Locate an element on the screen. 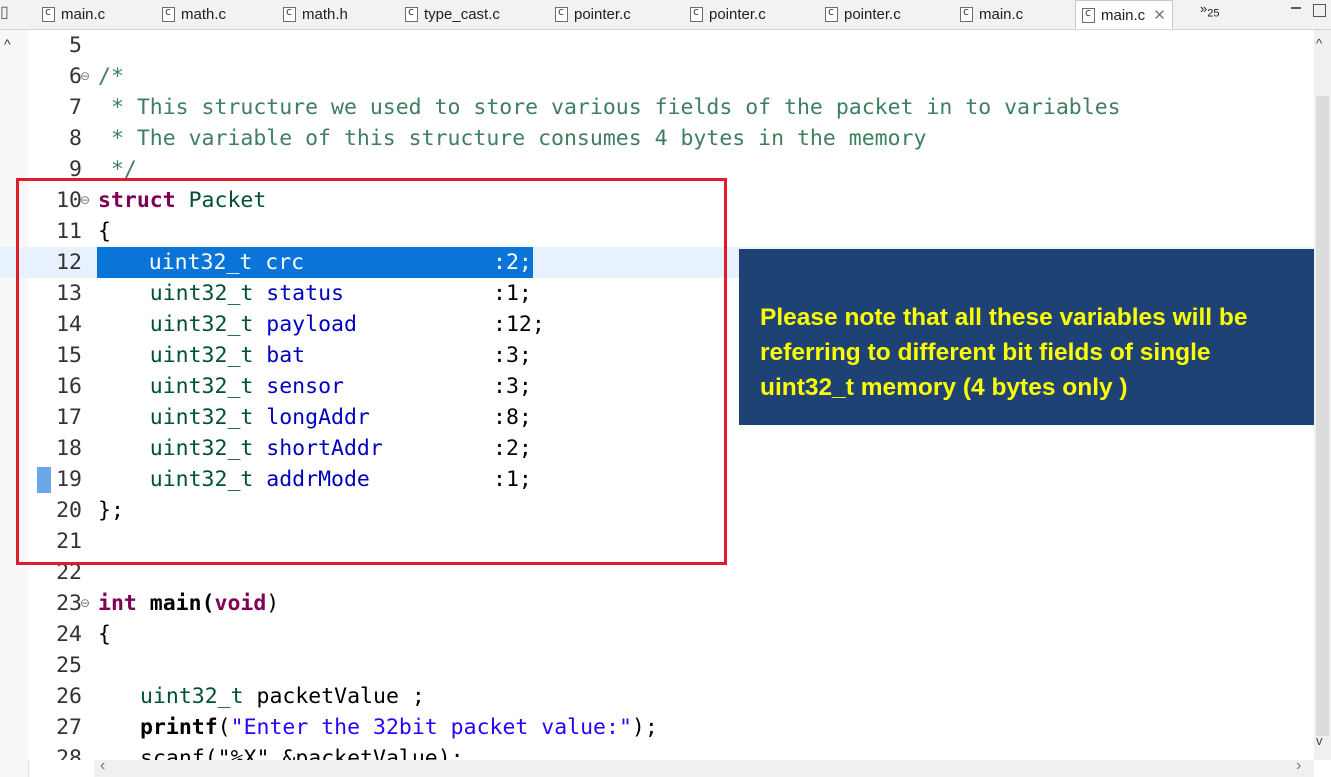 The height and width of the screenshot is (777, 1331). field-name: longAddr is located at coordinates (318, 417).